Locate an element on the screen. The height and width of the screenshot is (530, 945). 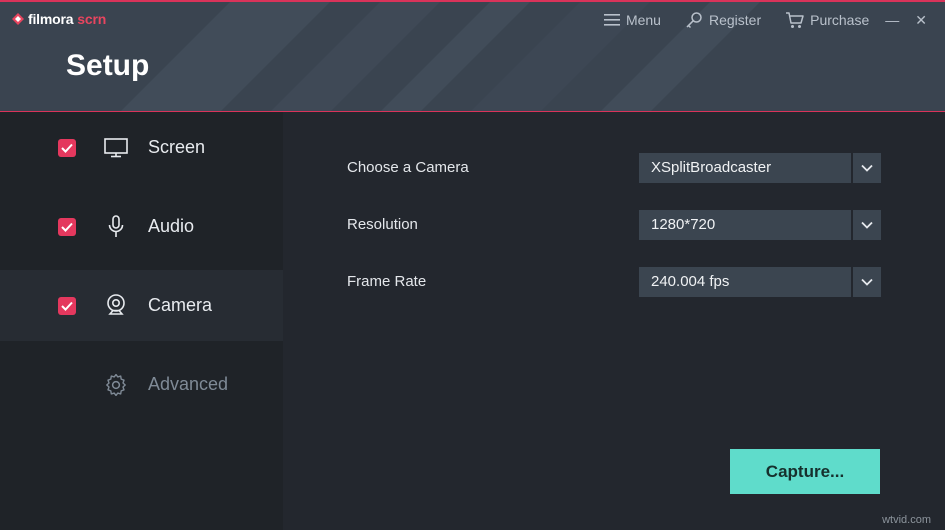
close-button: ✕ is located at coordinates (921, 20).